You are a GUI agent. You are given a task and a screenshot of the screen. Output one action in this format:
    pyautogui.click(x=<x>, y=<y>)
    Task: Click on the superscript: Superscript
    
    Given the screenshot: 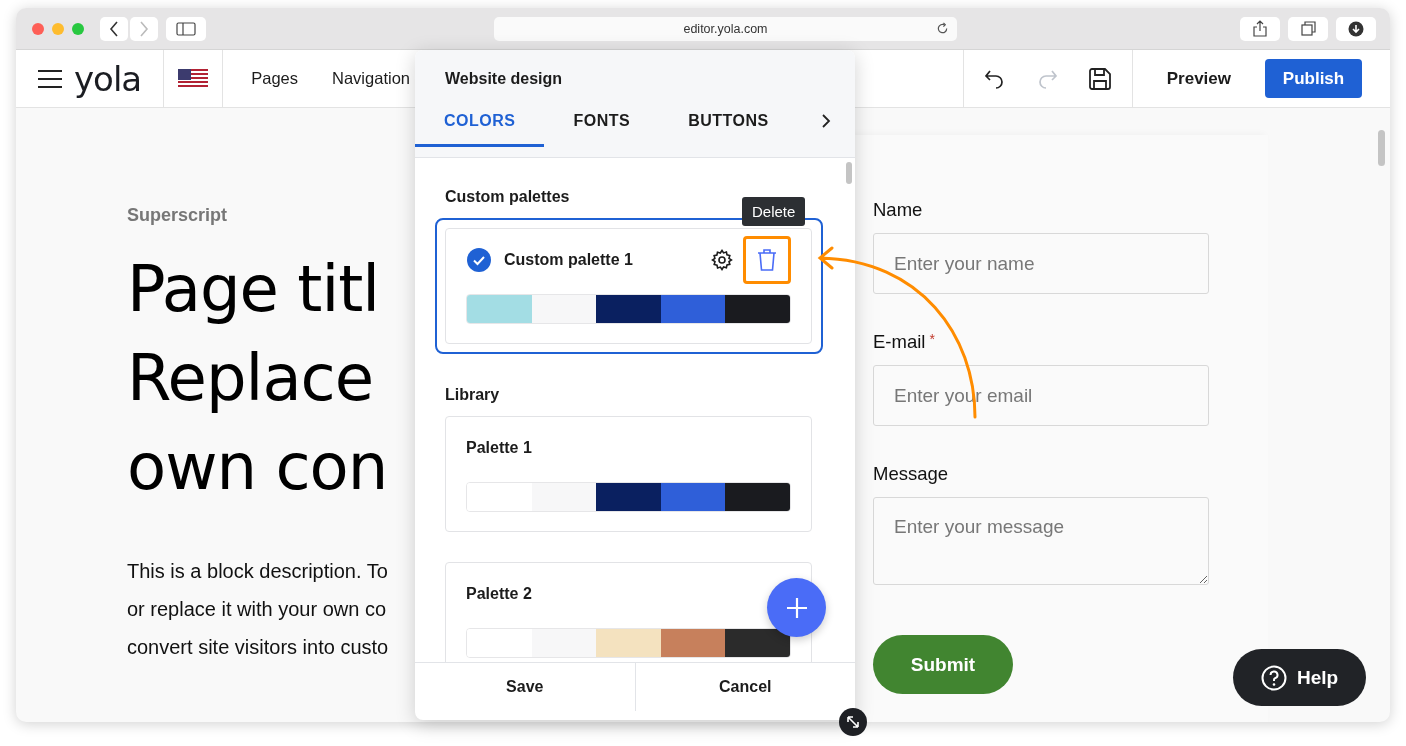 What is the action you would take?
    pyautogui.click(x=177, y=215)
    